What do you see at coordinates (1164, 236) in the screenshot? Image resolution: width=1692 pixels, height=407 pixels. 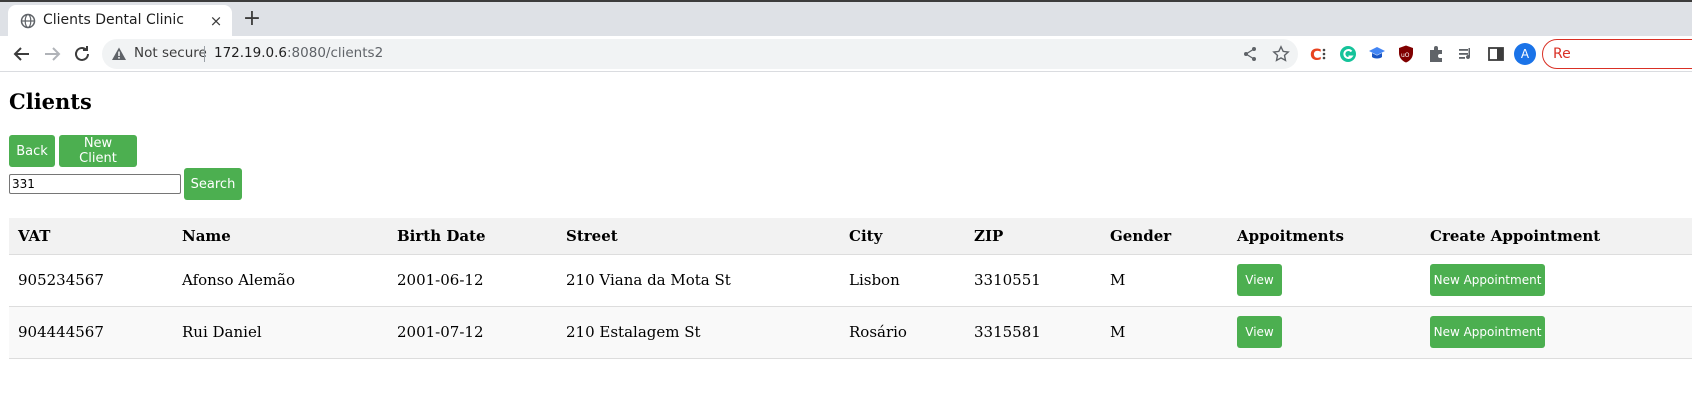 I see `header-gender: Gender` at bounding box center [1164, 236].